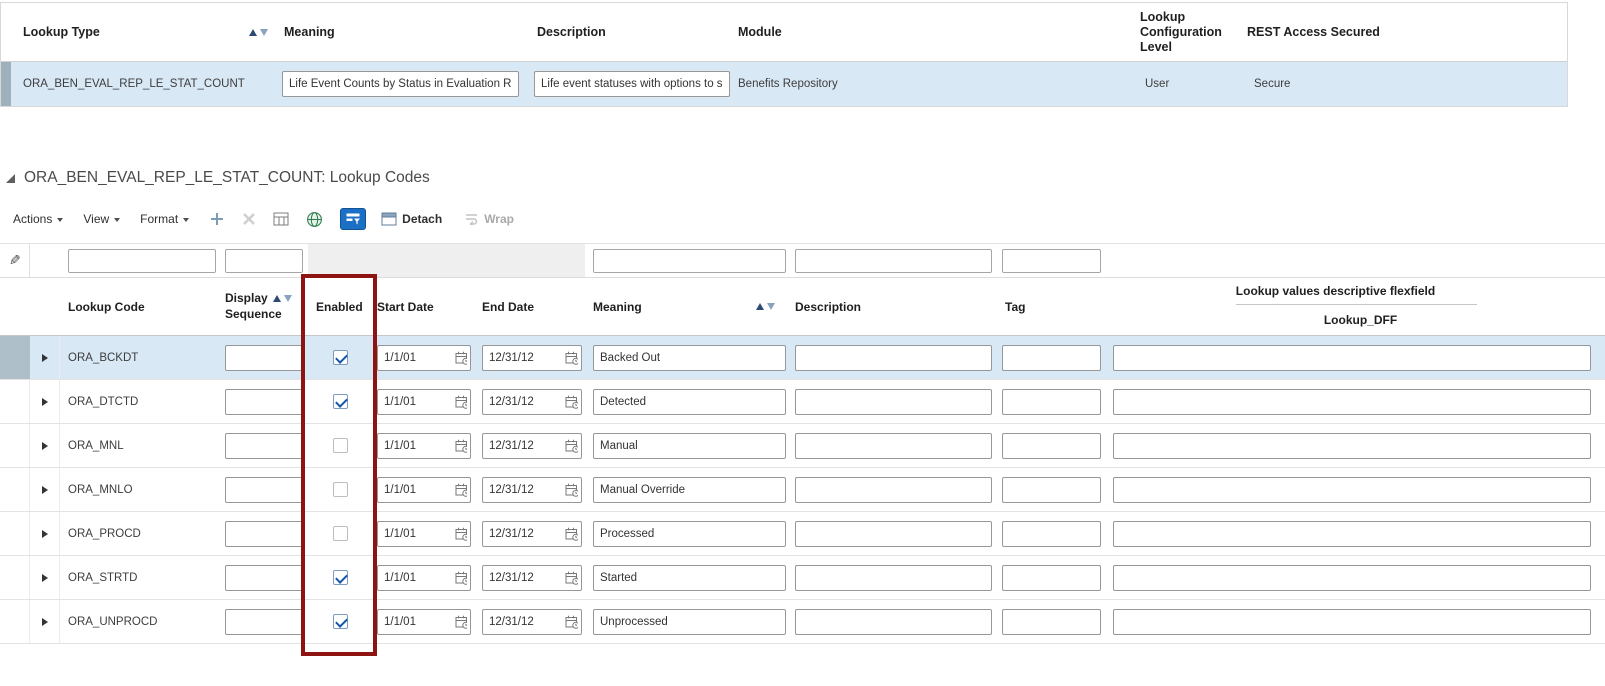 Image resolution: width=1605 pixels, height=686 pixels. I want to click on format-menu: Format, so click(165, 219).